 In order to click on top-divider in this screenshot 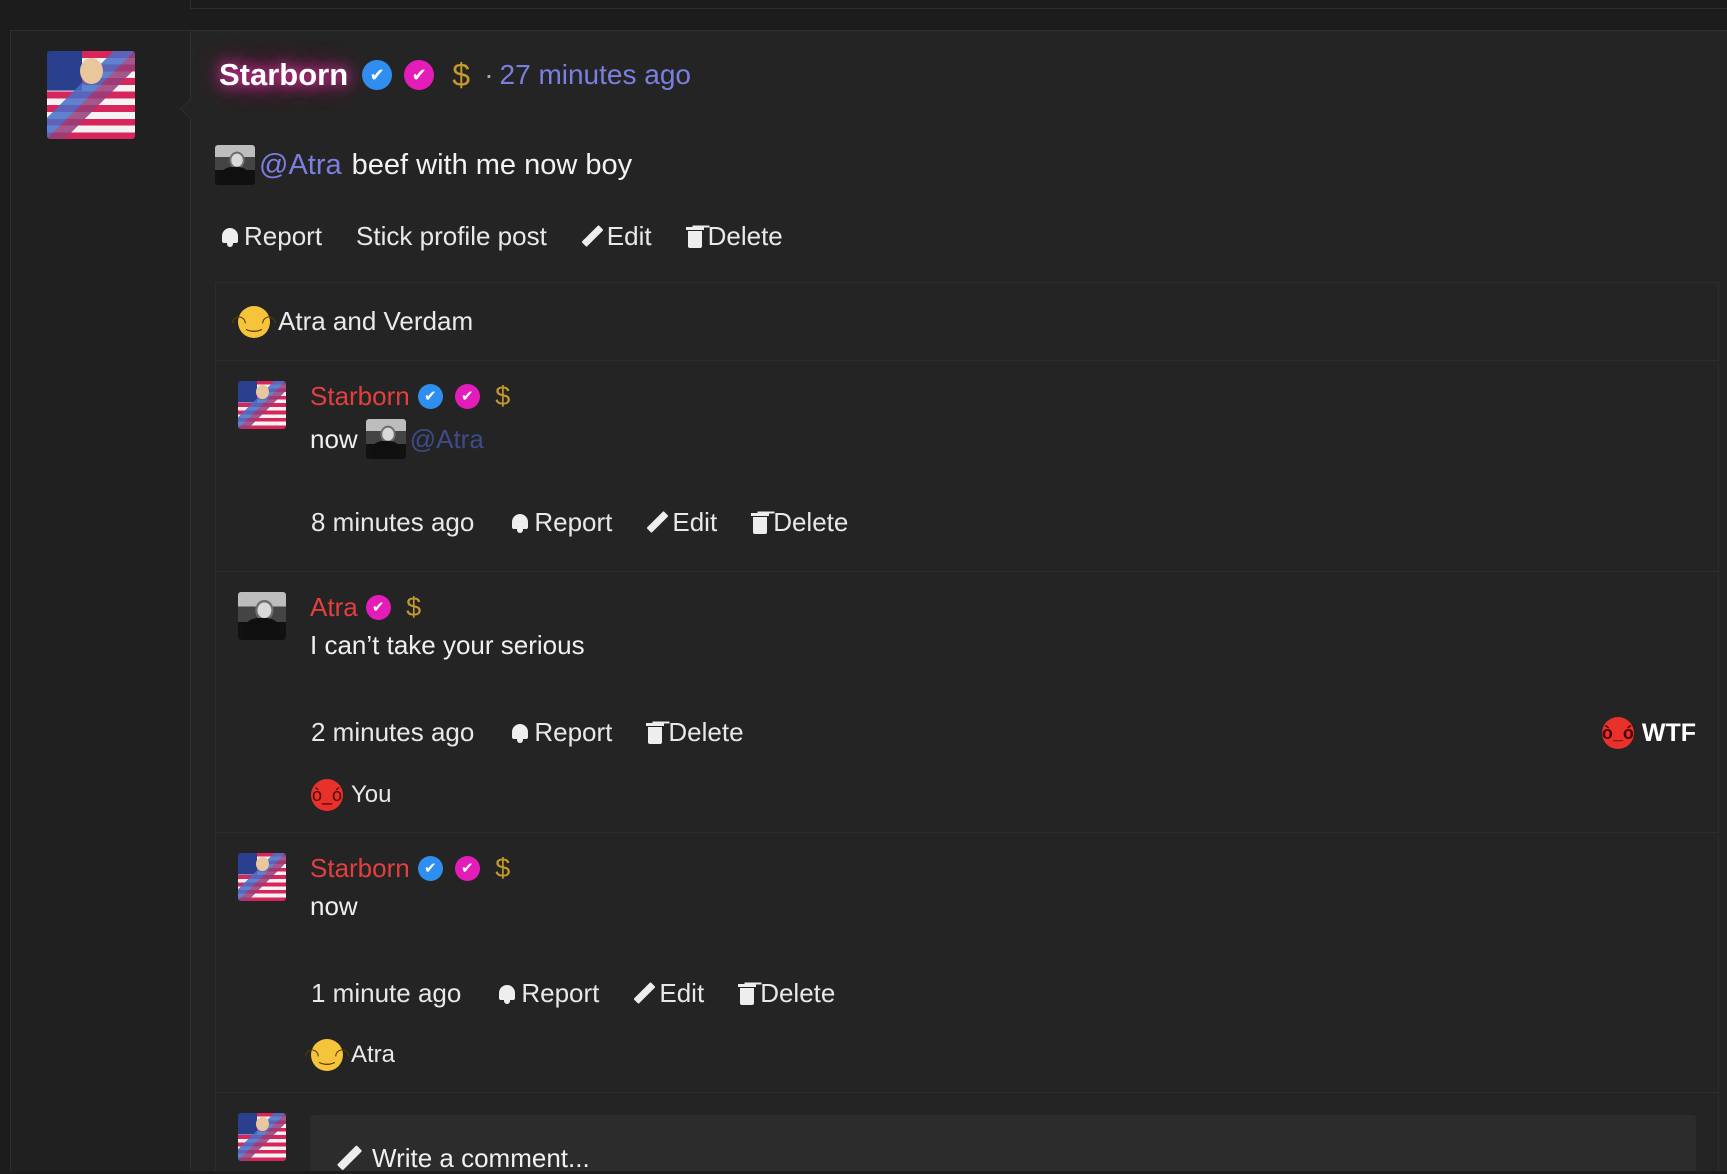, I will do `click(958, 4)`.